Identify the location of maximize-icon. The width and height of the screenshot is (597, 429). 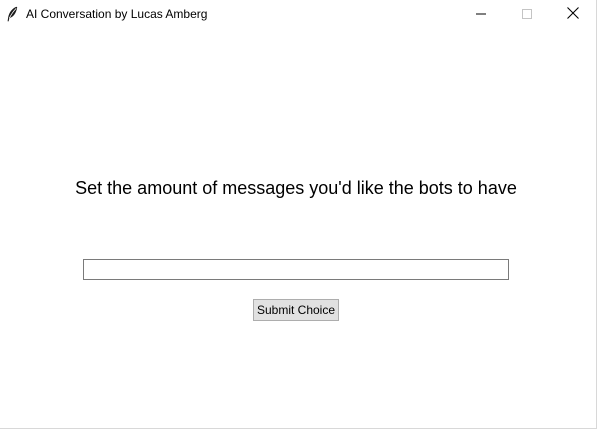
(527, 15).